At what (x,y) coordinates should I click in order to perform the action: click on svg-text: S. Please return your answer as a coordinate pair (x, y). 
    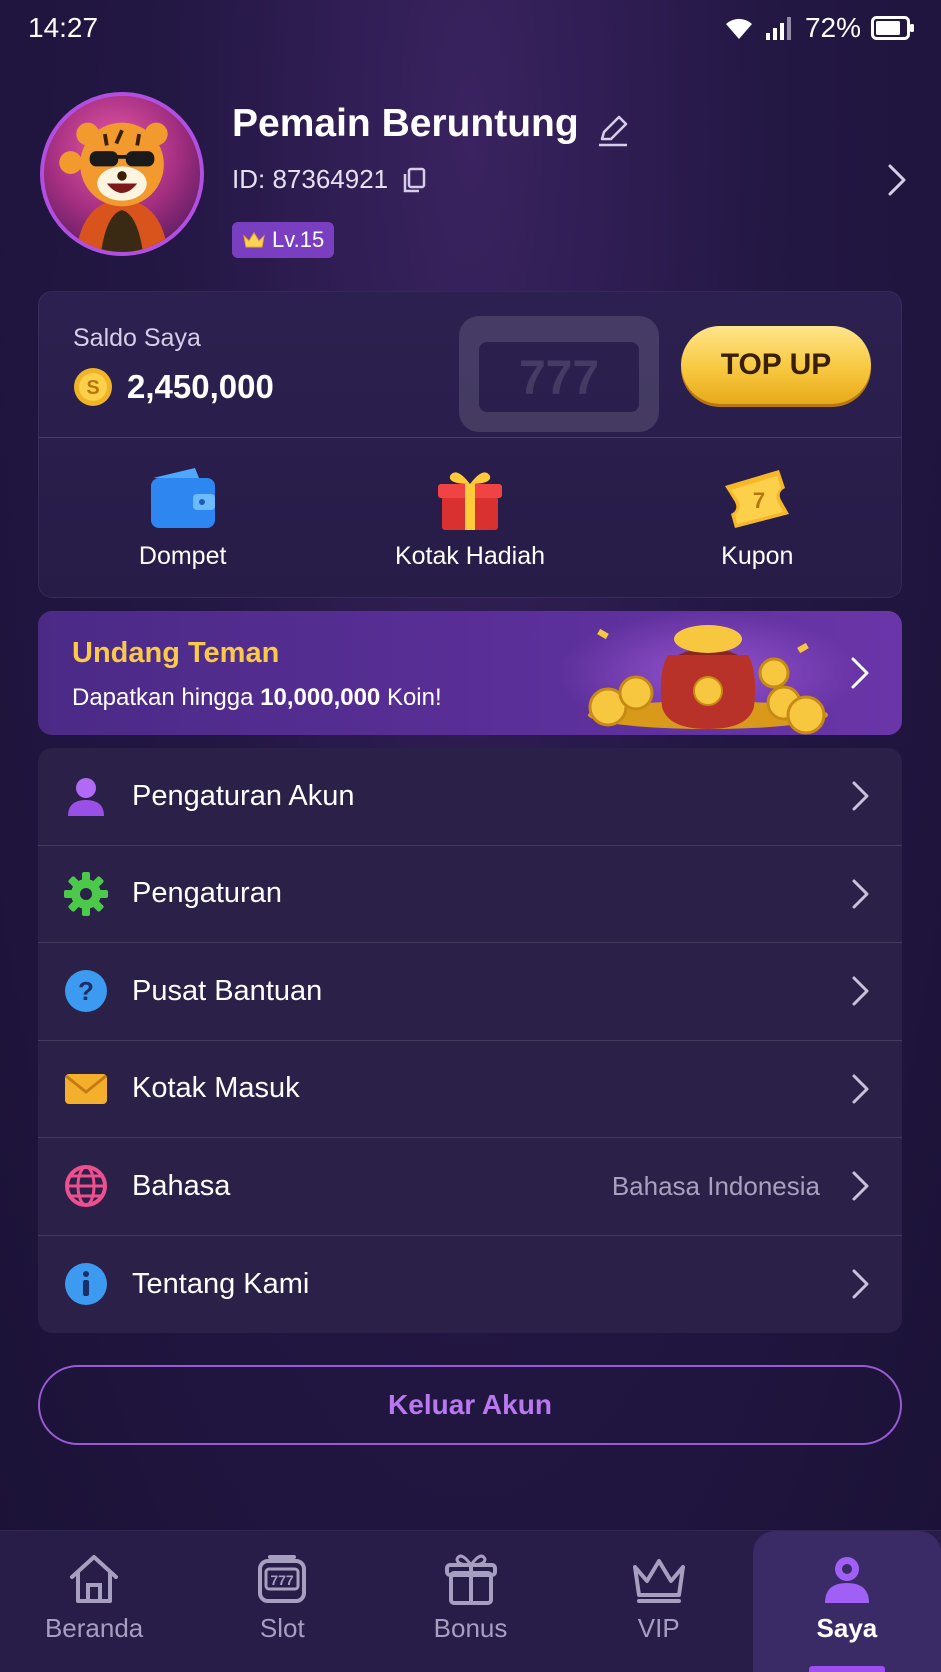
    Looking at the image, I should click on (92, 388).